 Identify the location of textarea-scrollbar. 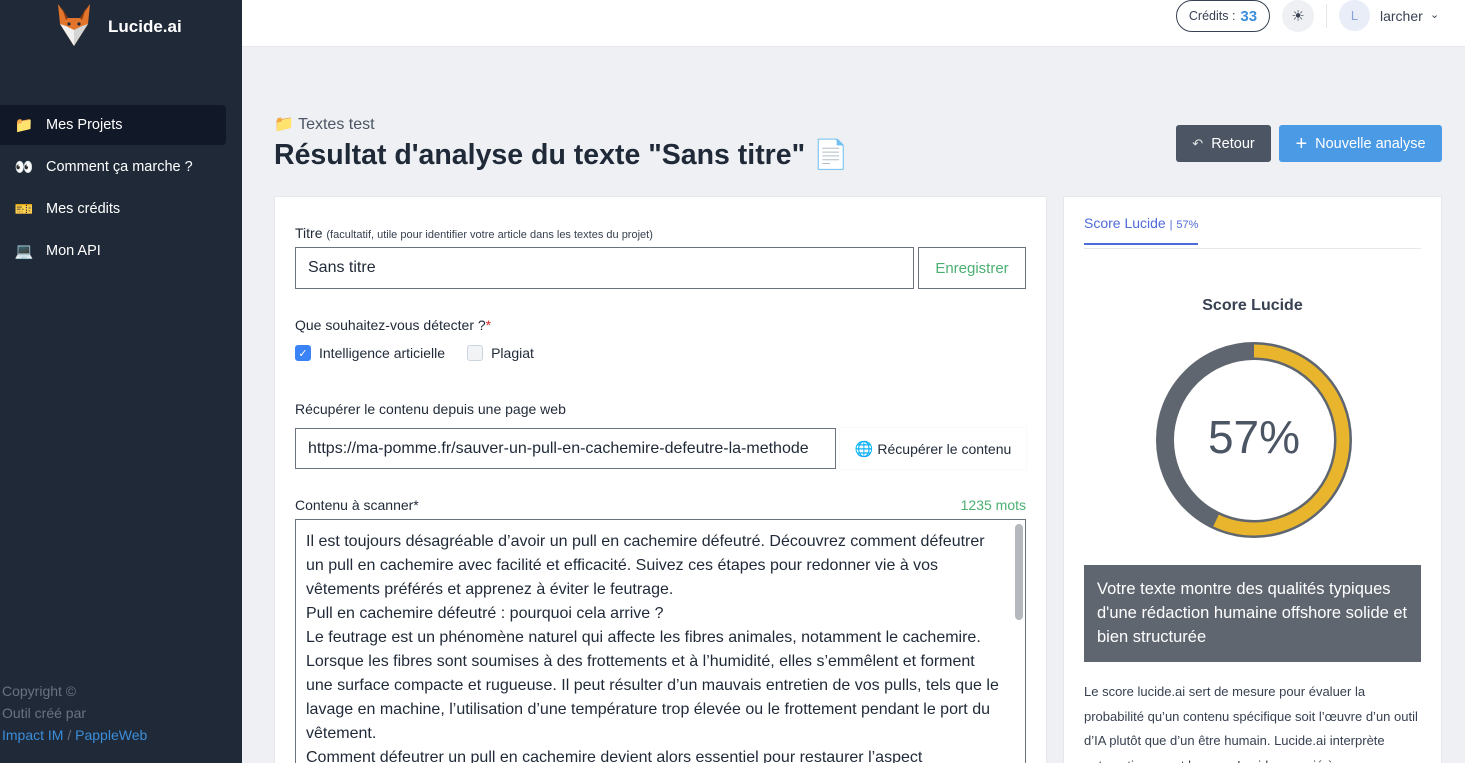
(1019, 572).